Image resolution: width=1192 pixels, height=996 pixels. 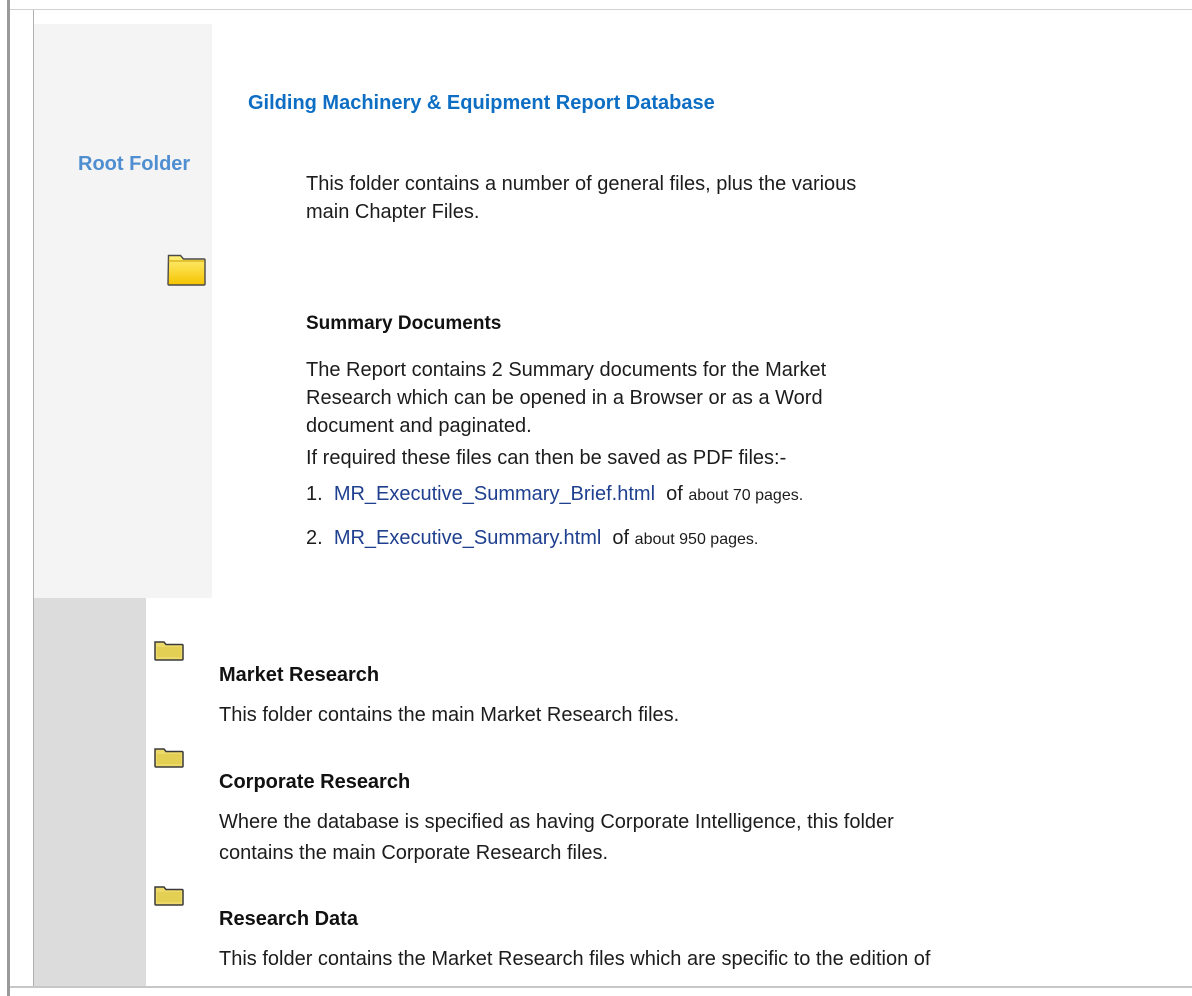 I want to click on folder-title-corporate-research: Corporate Research, so click(x=314, y=782).